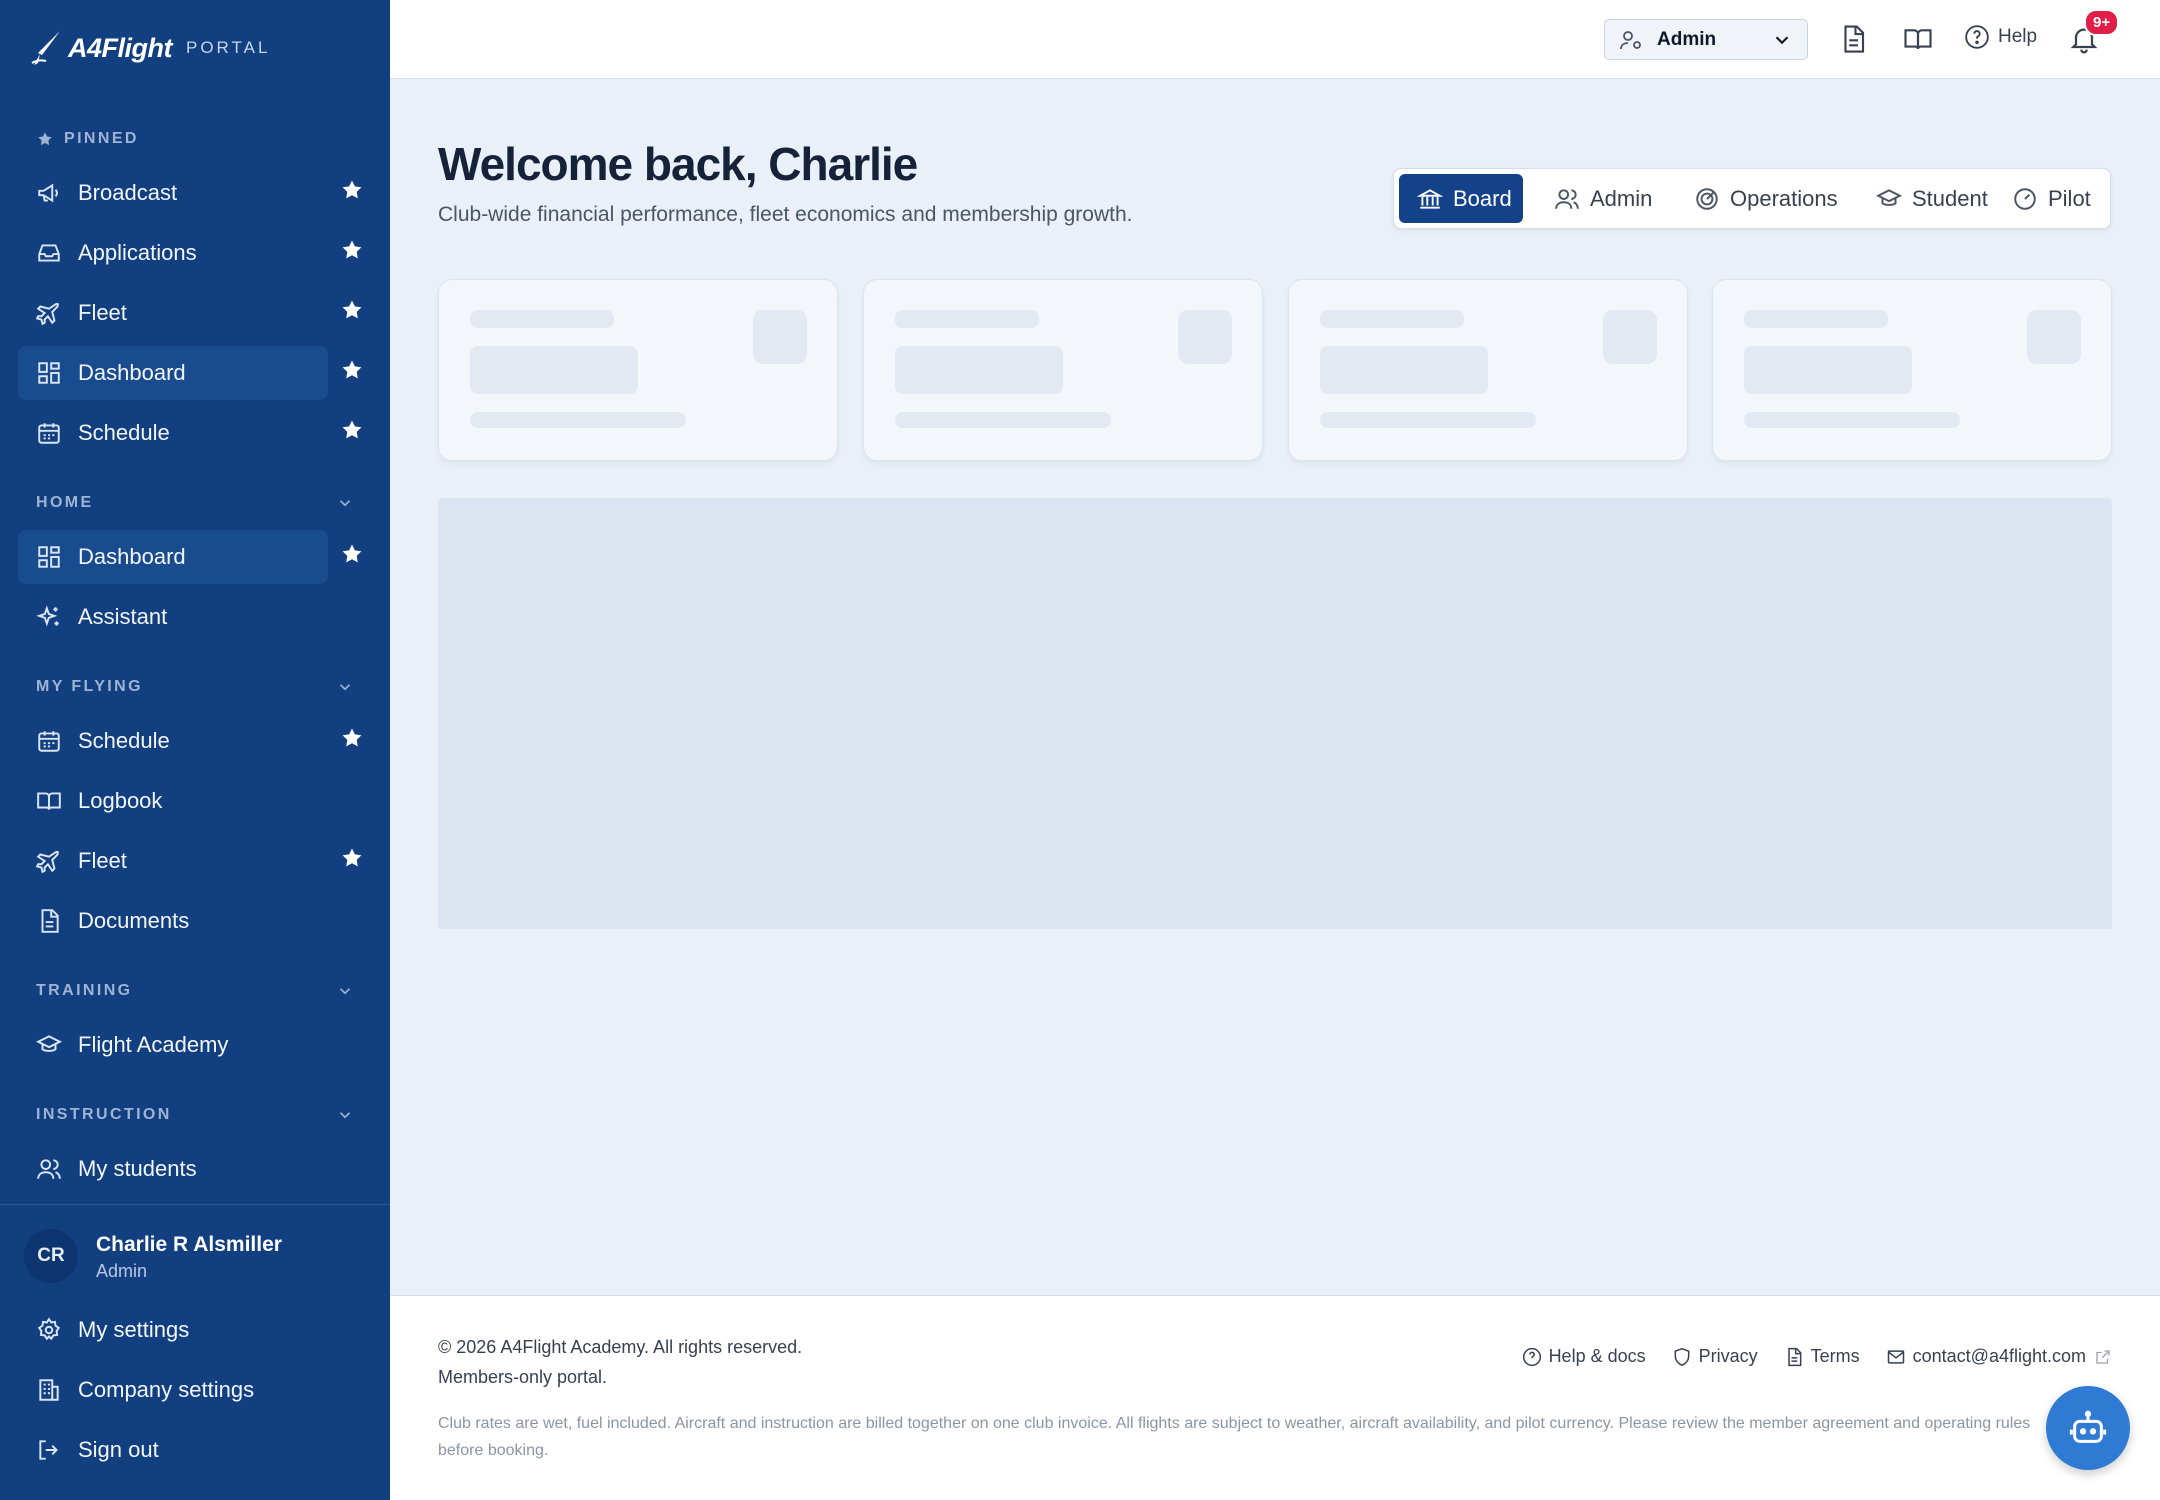  Describe the element at coordinates (112, 1330) in the screenshot. I see `my-settings-link: My settings` at that location.